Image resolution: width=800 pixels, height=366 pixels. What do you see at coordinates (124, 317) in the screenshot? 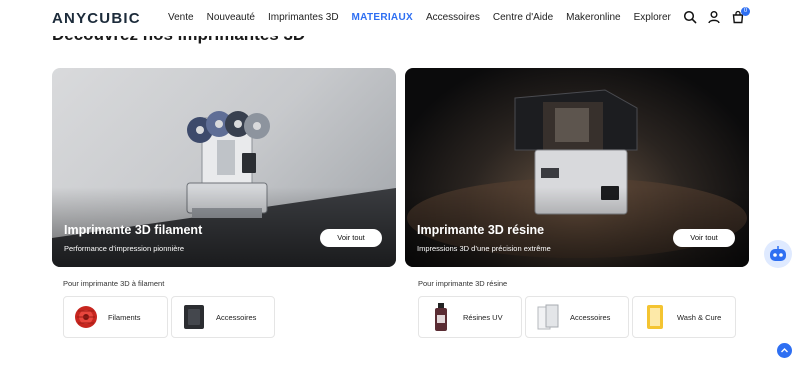
I see `category-label: Filaments` at bounding box center [124, 317].